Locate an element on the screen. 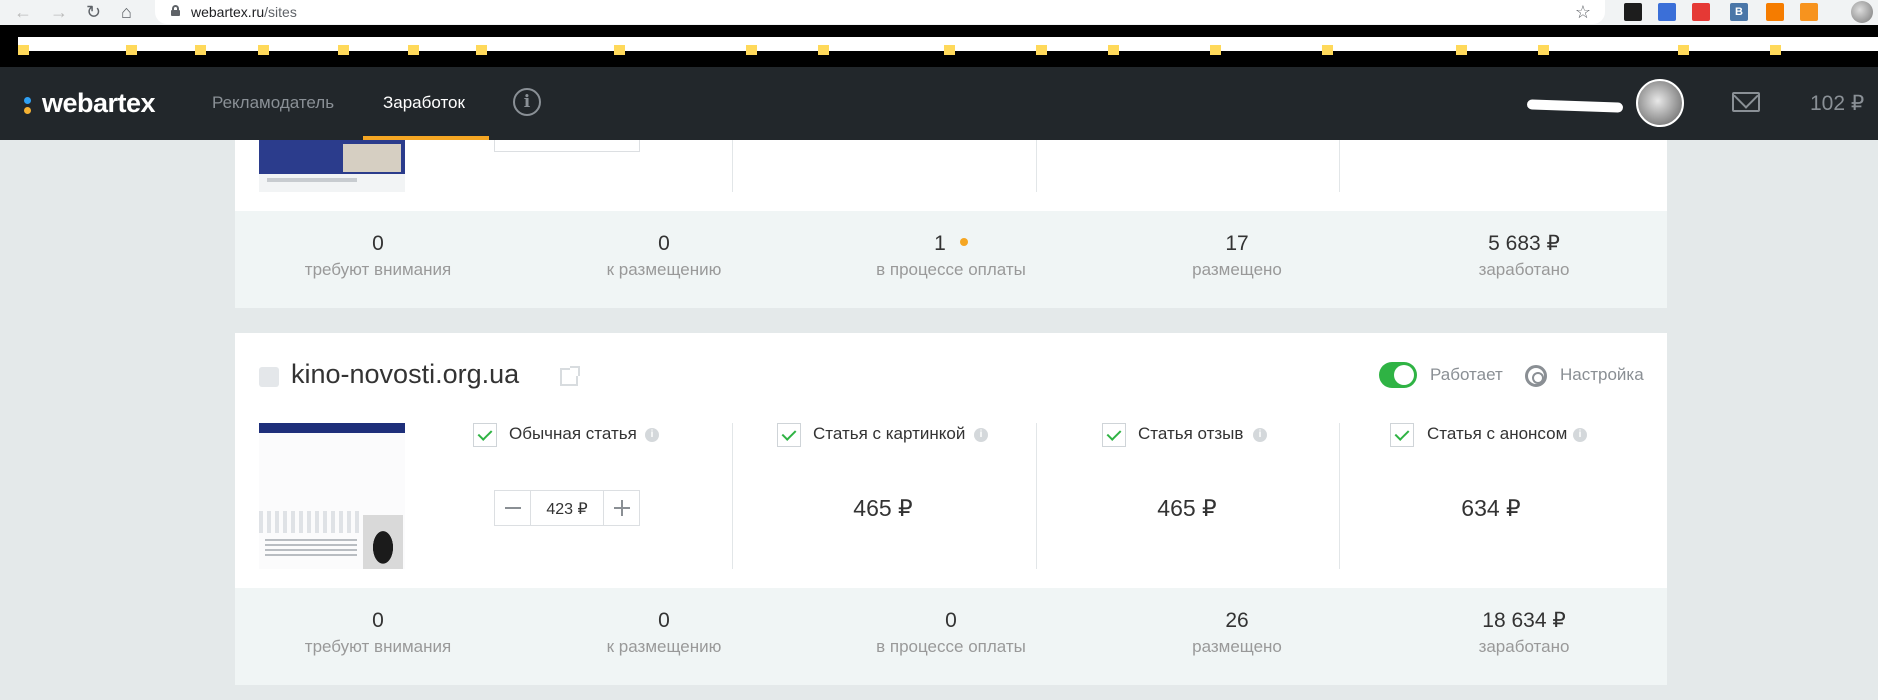  browser-profile-avatar is located at coordinates (1862, 12).